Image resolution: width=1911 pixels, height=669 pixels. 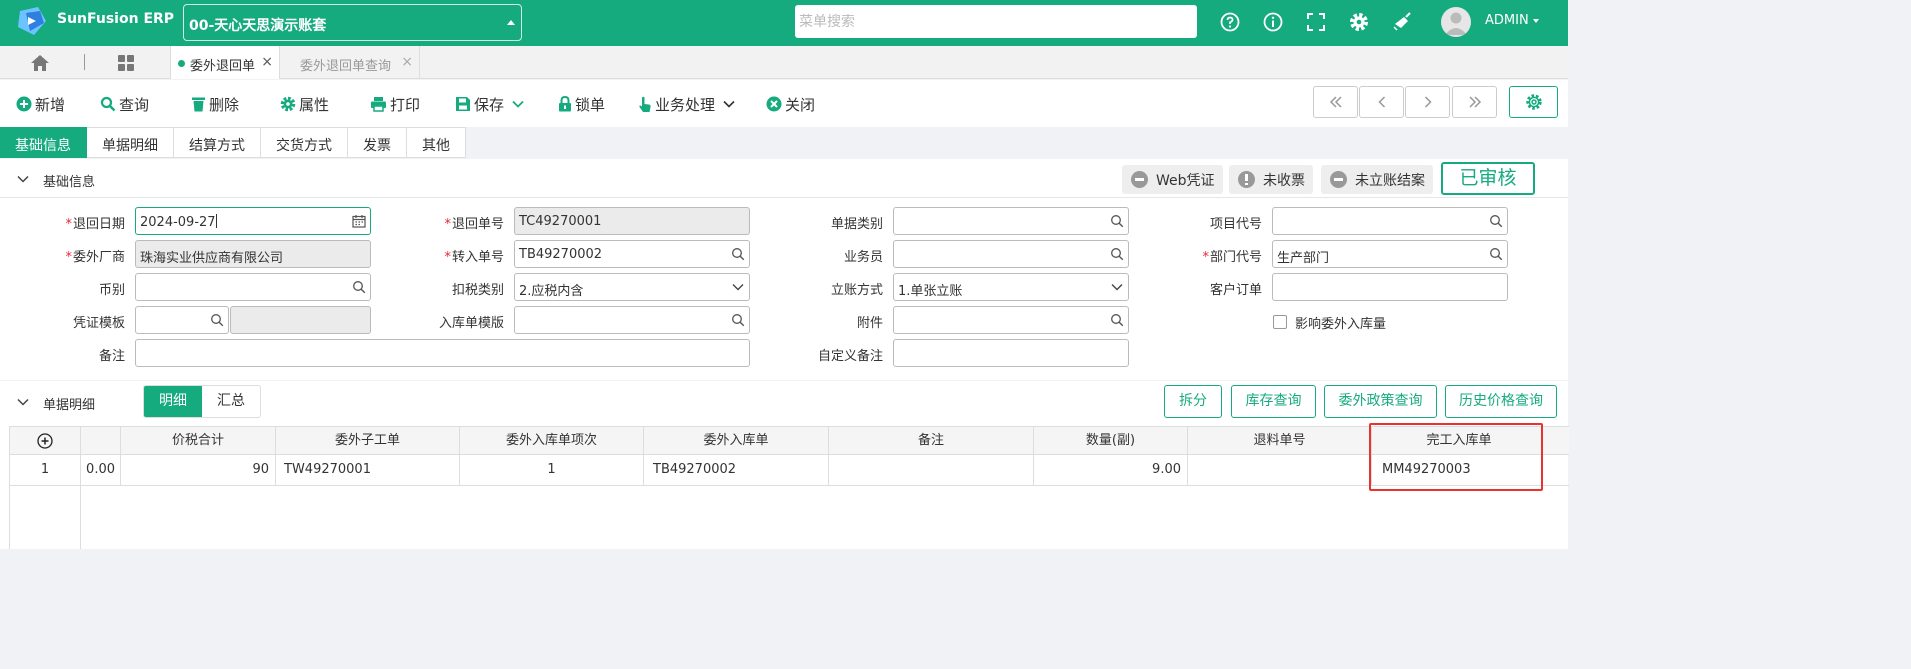 What do you see at coordinates (198, 470) in the screenshot?
I see `table-cell: 90` at bounding box center [198, 470].